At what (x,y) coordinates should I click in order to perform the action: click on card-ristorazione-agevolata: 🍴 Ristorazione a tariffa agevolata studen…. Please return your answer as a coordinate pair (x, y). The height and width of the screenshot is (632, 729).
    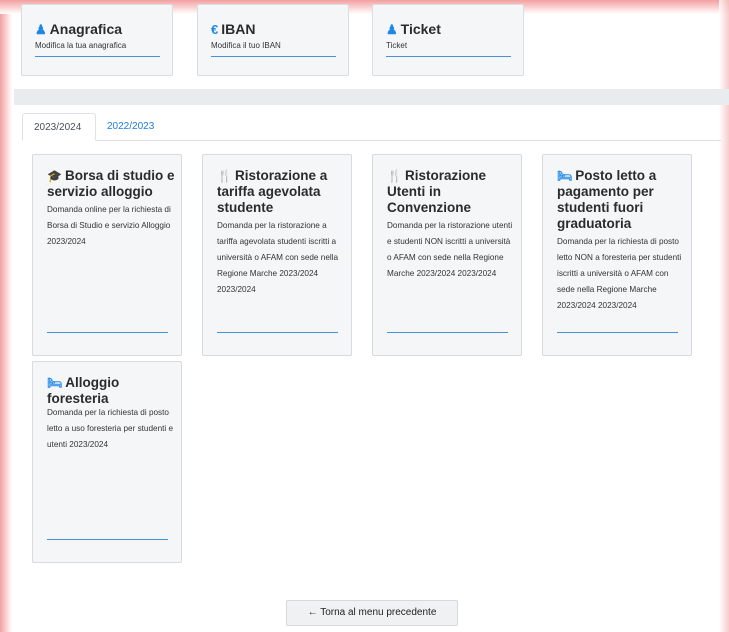
    Looking at the image, I should click on (277, 255).